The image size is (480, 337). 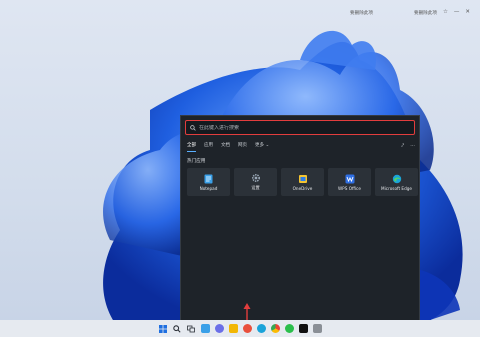 What do you see at coordinates (294, 127) in the screenshot?
I see `search-input` at bounding box center [294, 127].